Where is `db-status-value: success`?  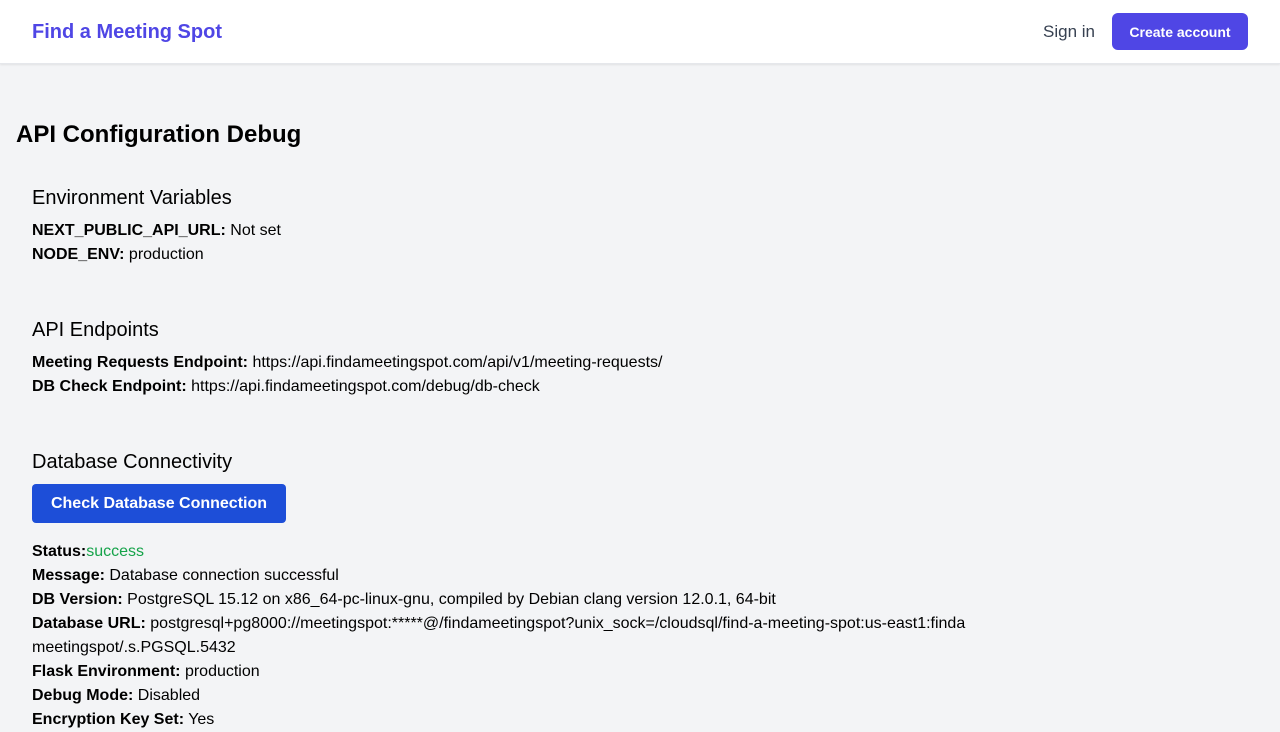
db-status-value: success is located at coordinates (115, 551).